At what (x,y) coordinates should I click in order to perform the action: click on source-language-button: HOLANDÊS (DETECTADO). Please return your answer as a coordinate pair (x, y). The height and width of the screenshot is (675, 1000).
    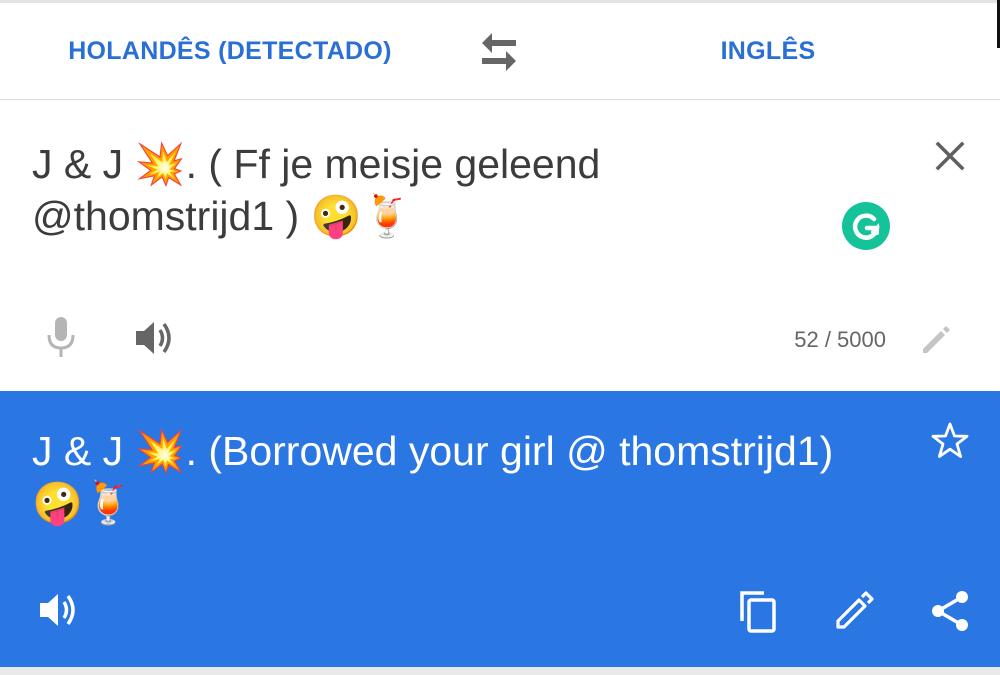
    Looking at the image, I should click on (230, 51).